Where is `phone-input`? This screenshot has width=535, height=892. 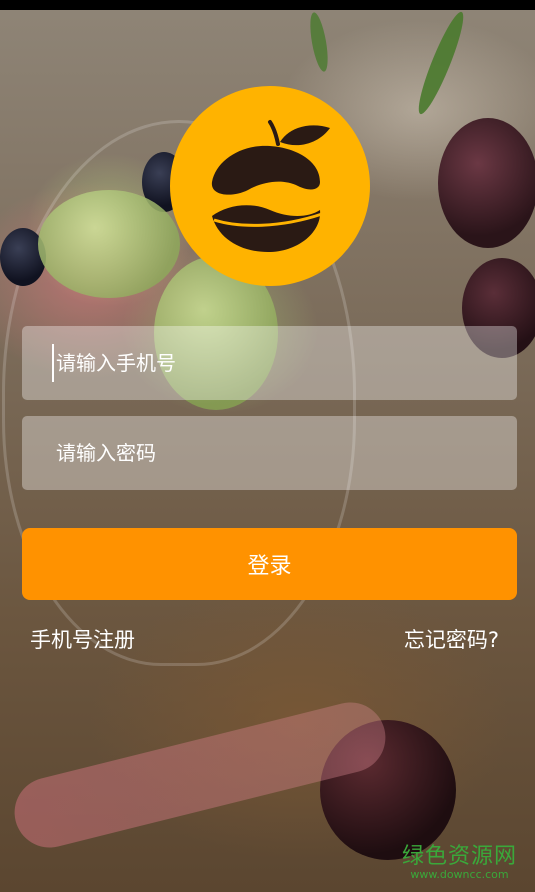 phone-input is located at coordinates (285, 363).